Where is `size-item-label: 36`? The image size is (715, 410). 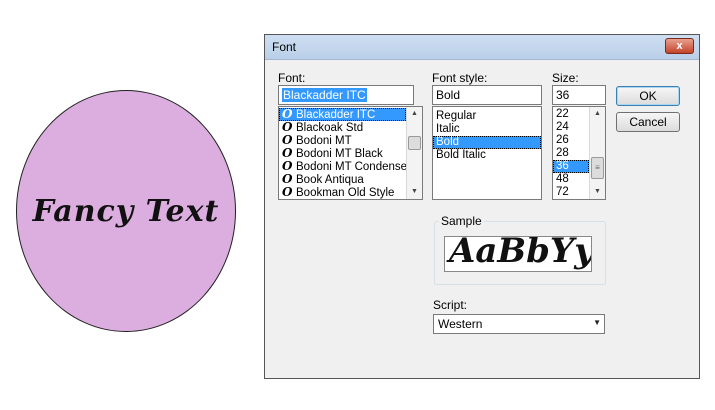
size-item-label: 36 is located at coordinates (562, 166).